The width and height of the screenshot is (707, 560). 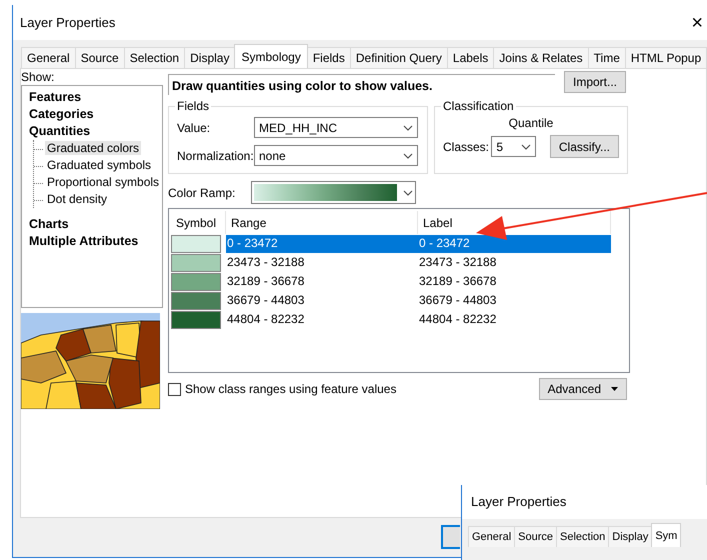 What do you see at coordinates (531, 123) in the screenshot?
I see `classification-method: Quantile` at bounding box center [531, 123].